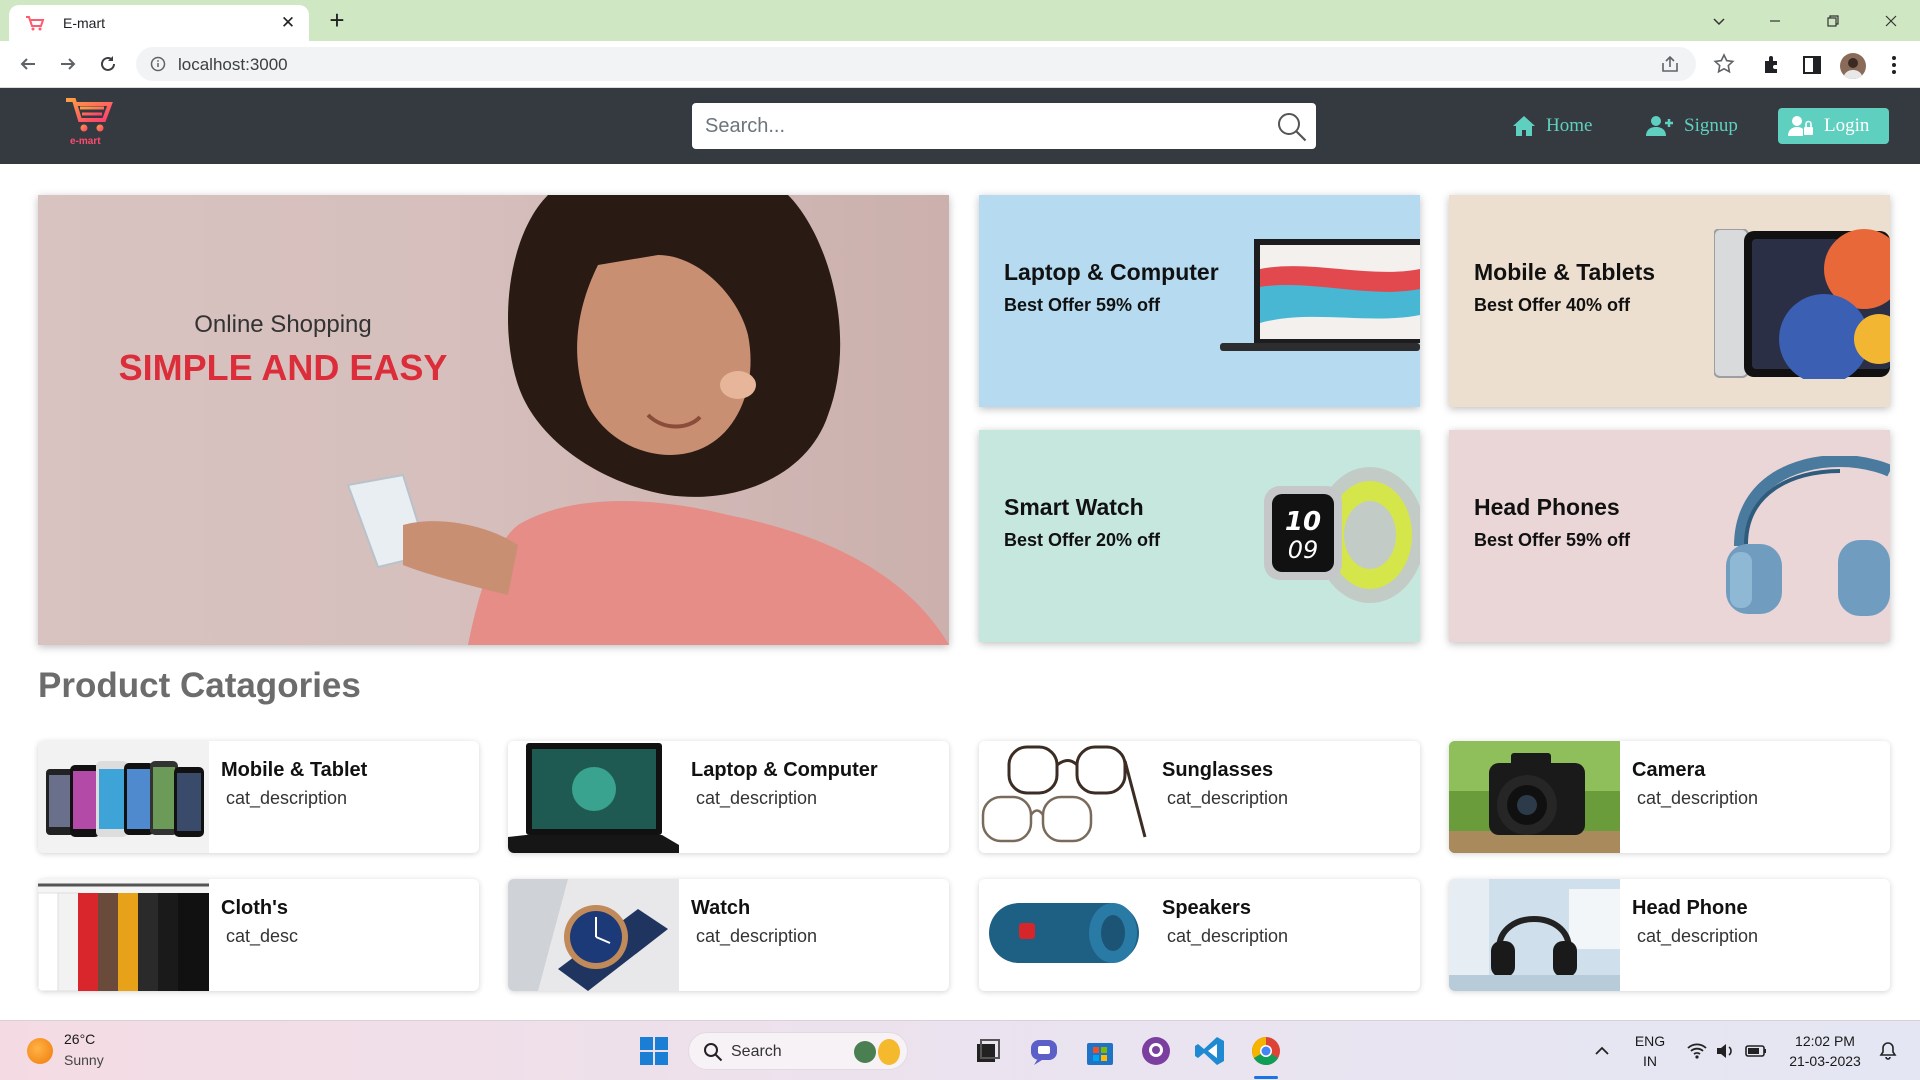 The height and width of the screenshot is (1080, 1920). Describe the element at coordinates (1534, 935) in the screenshot. I see `headphone-image` at that location.